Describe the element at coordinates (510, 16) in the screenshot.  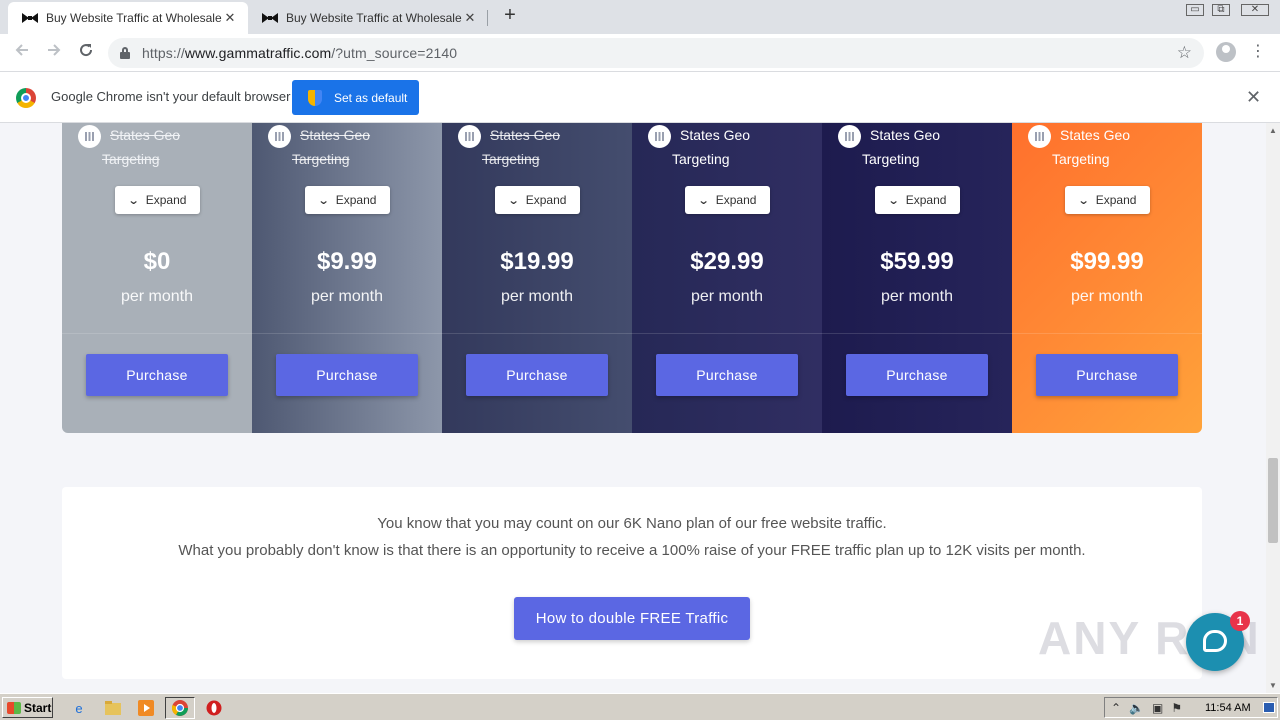
I see `new-tab-button: +` at that location.